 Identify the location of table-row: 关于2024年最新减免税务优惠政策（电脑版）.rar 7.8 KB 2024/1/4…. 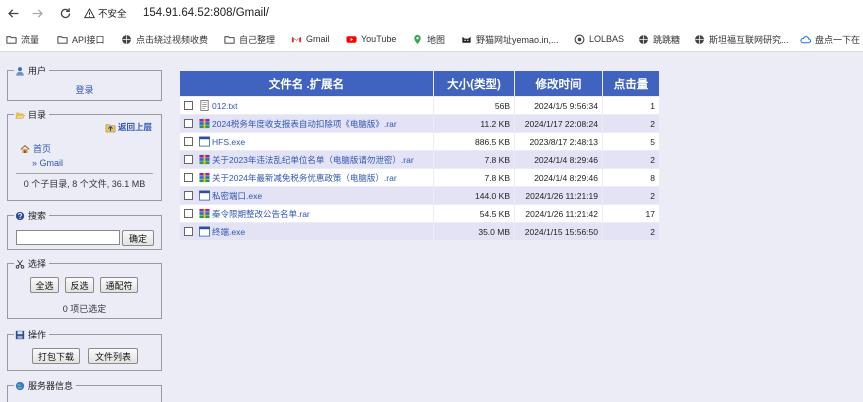
(419, 177).